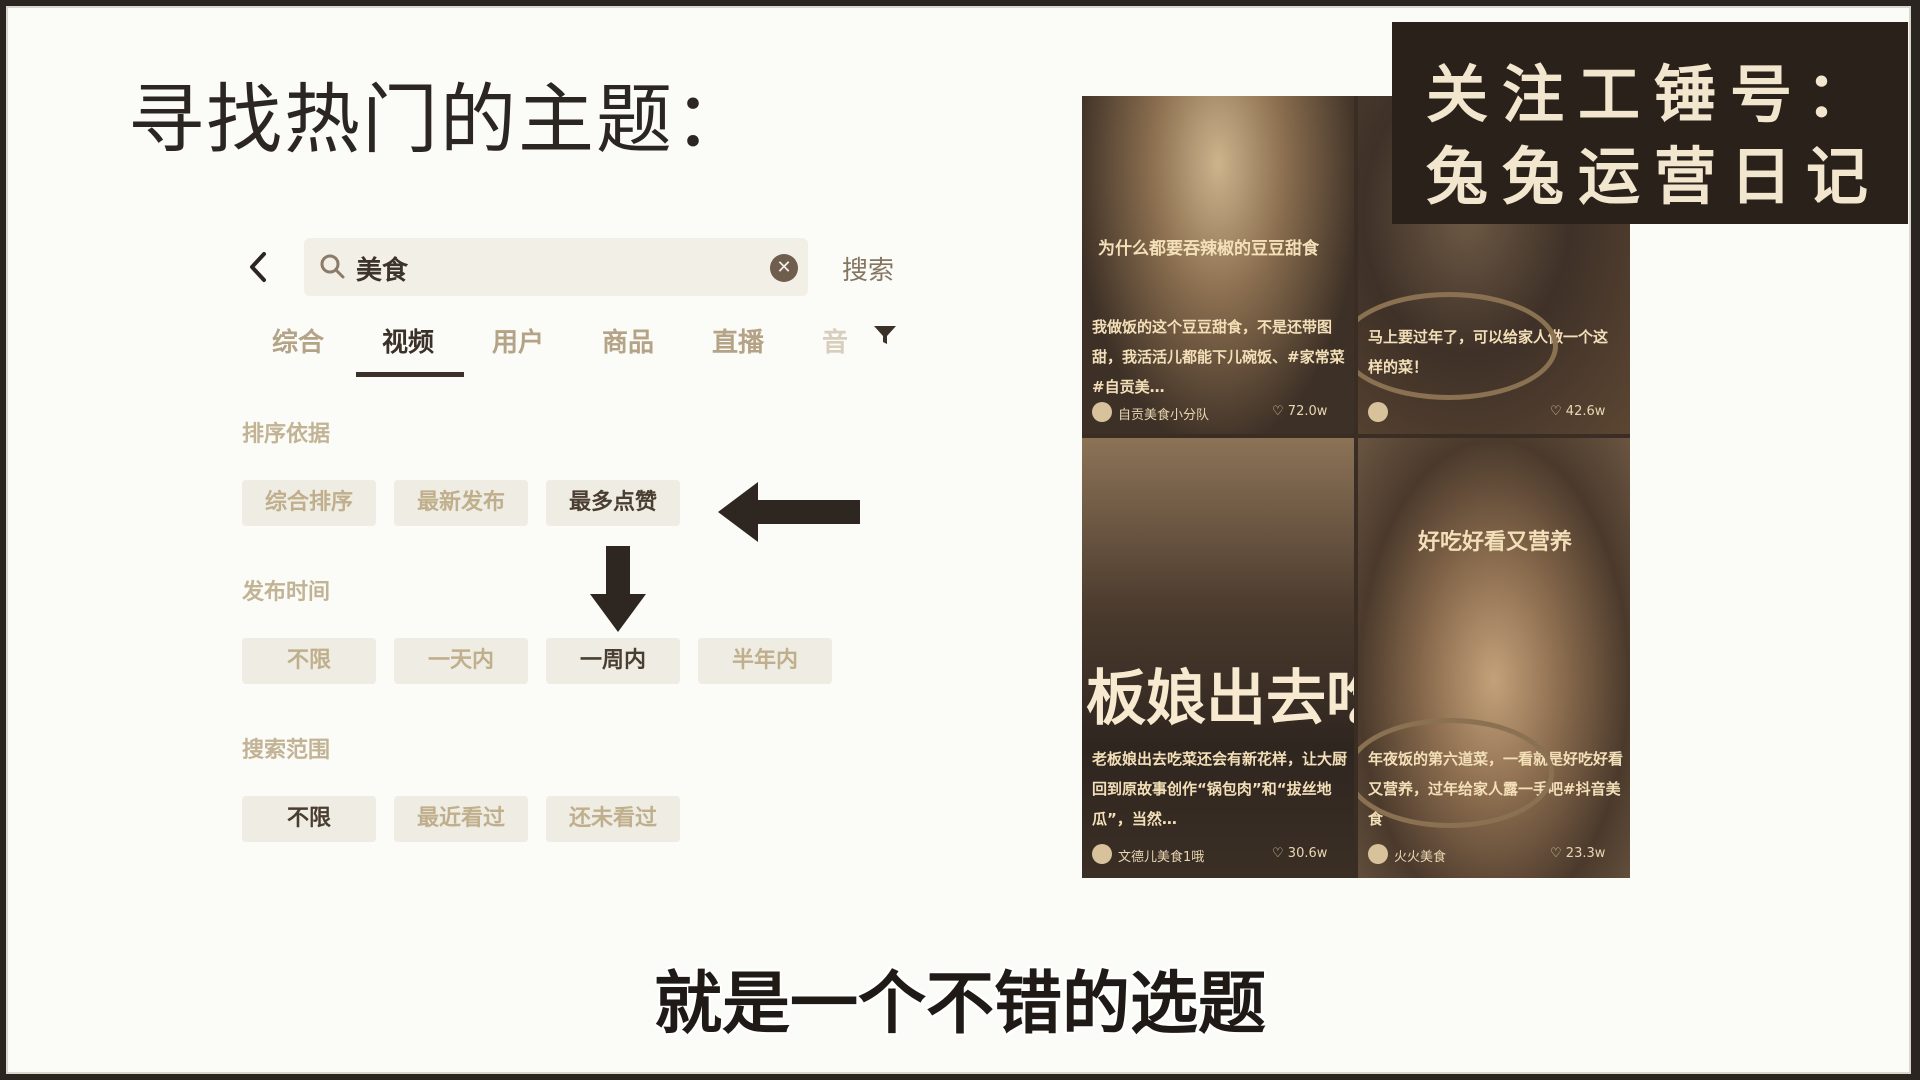  I want to click on video-author: 自贡美食小分队, so click(1164, 415).